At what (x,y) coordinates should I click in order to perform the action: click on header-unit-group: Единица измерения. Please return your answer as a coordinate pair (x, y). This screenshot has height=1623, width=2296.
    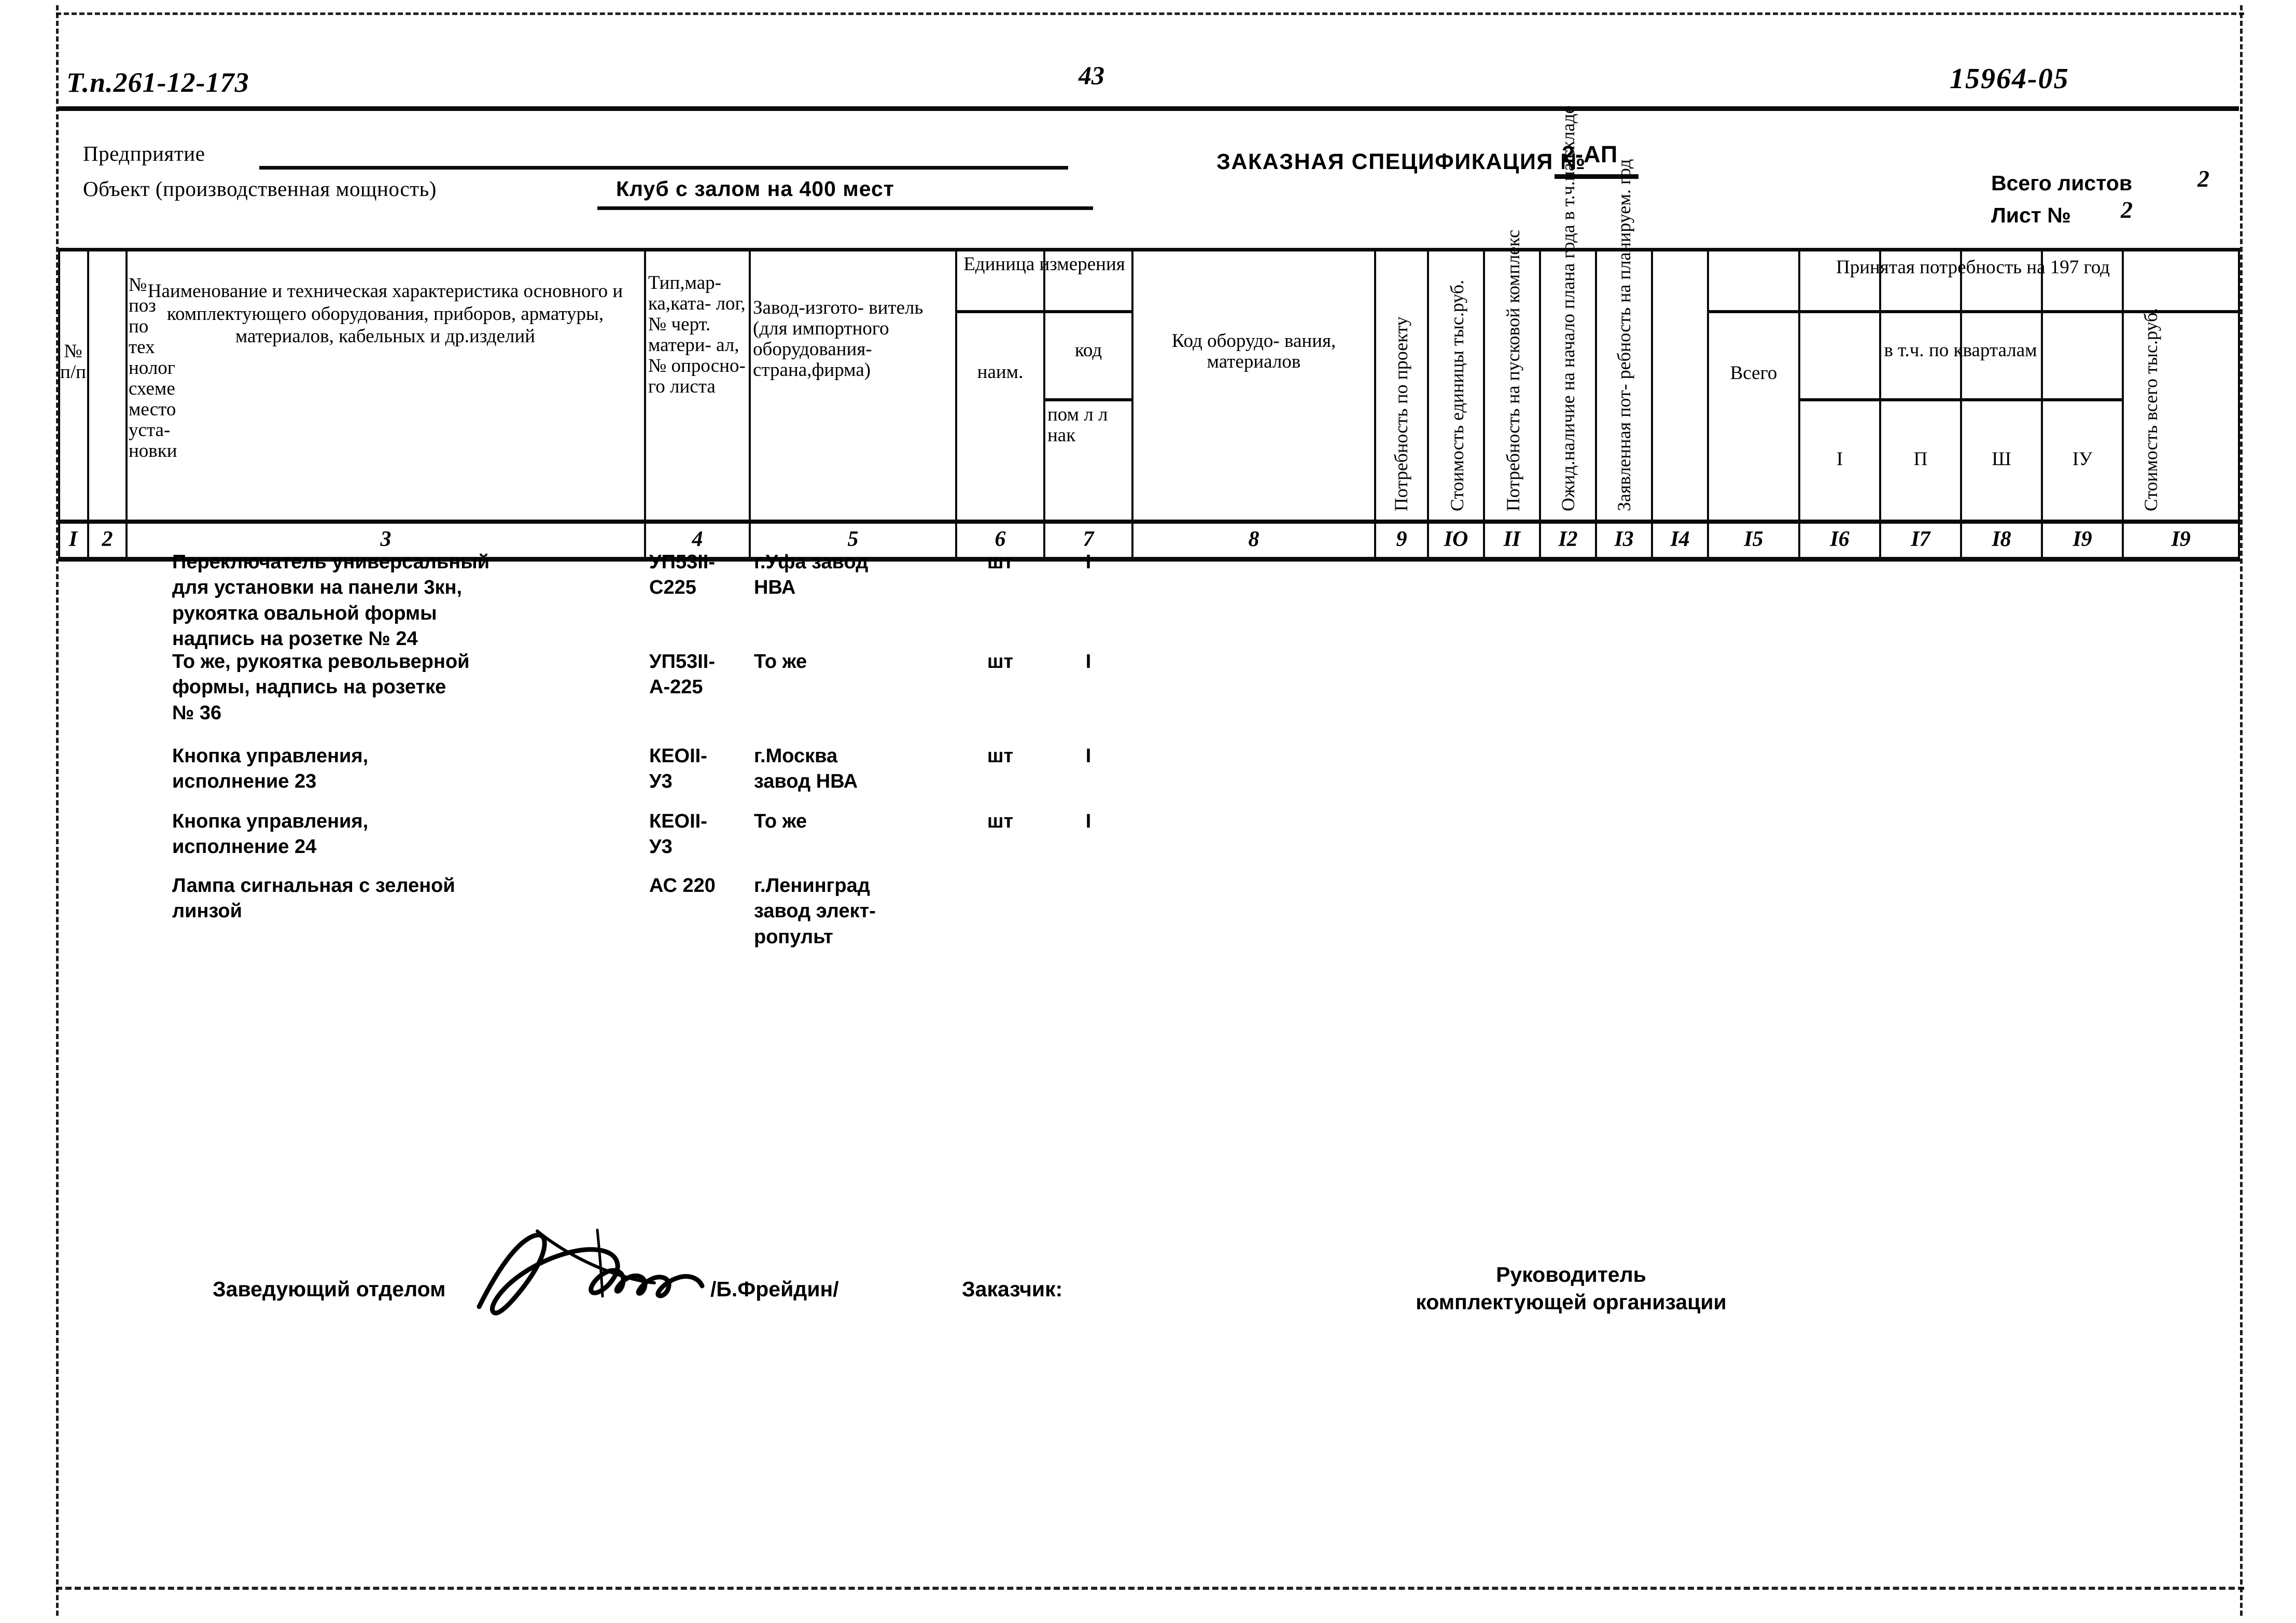
    Looking at the image, I should click on (1044, 264).